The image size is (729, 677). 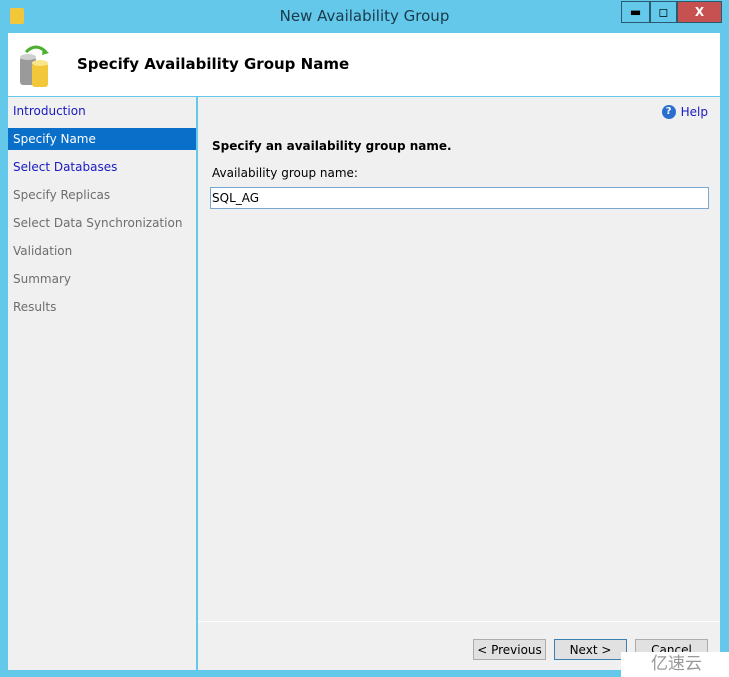 I want to click on group-name-label: Availability group name:, so click(x=285, y=173).